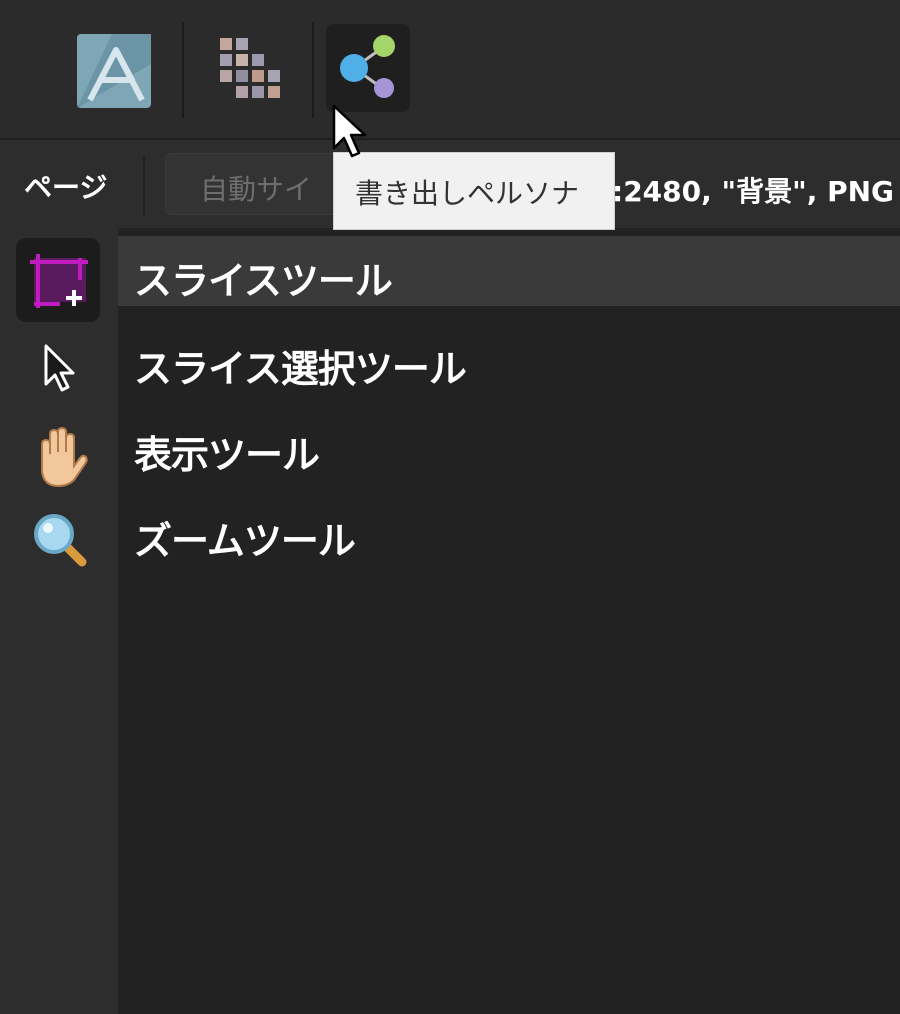  I want to click on tooltip-text: 書き出しペルソナ, so click(467, 193).